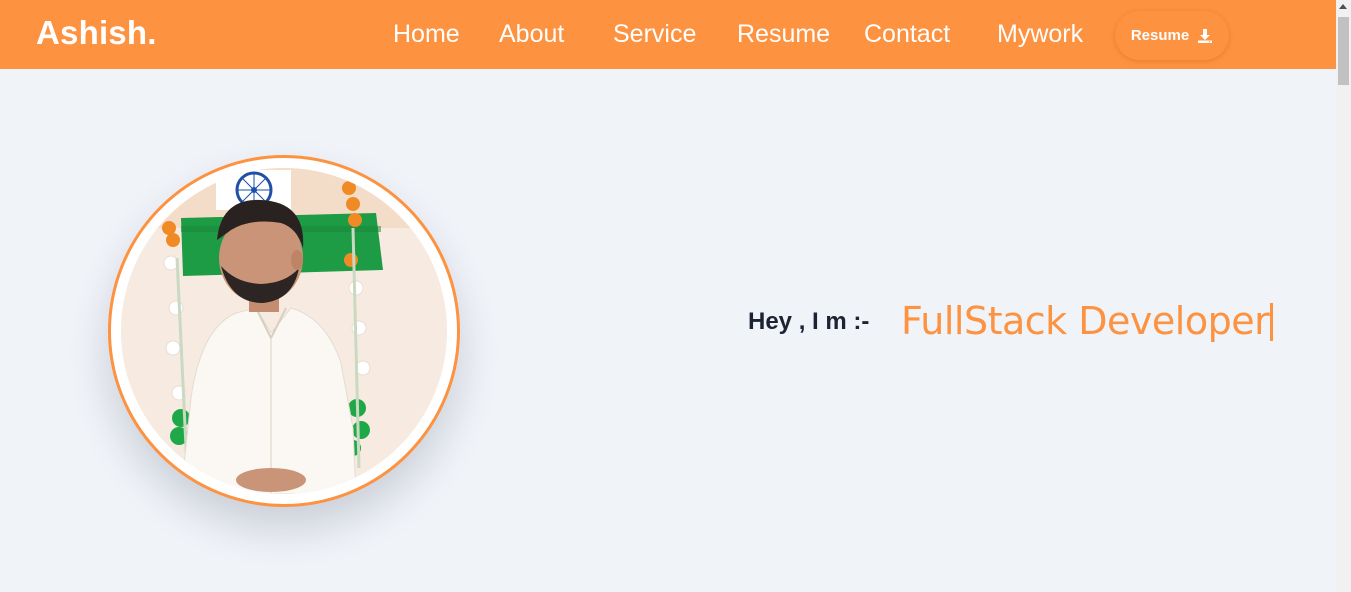 Image resolution: width=1351 pixels, height=592 pixels. I want to click on scroll-up-arrow-icon, so click(1343, 6).